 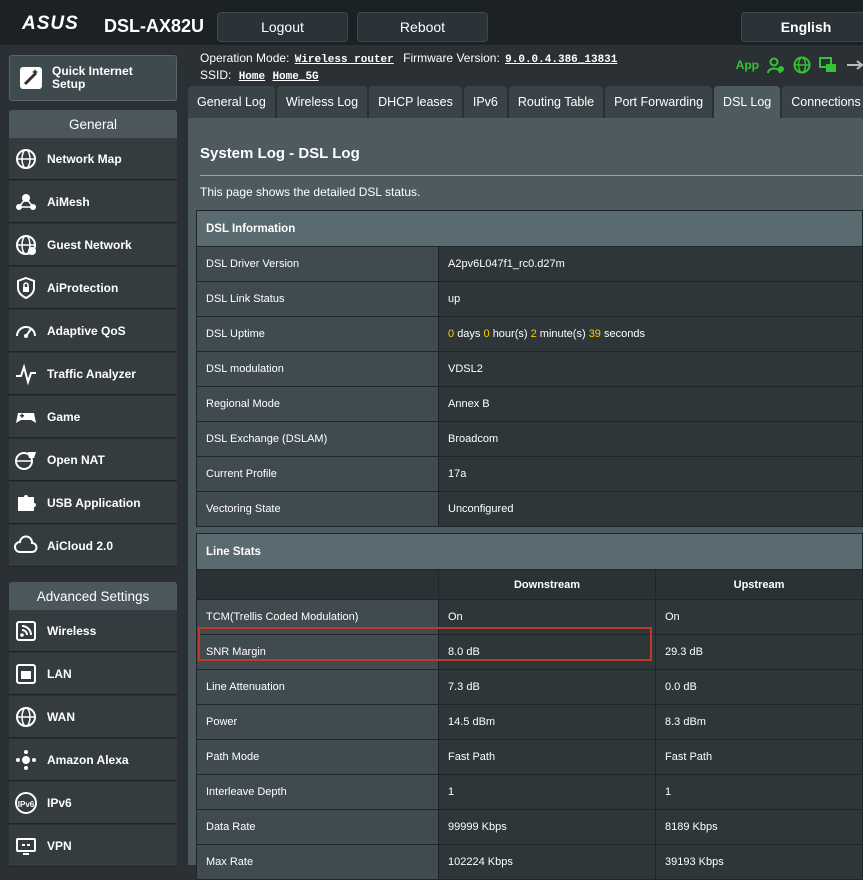 I want to click on table-row: DSL Link Status up, so click(x=529, y=299).